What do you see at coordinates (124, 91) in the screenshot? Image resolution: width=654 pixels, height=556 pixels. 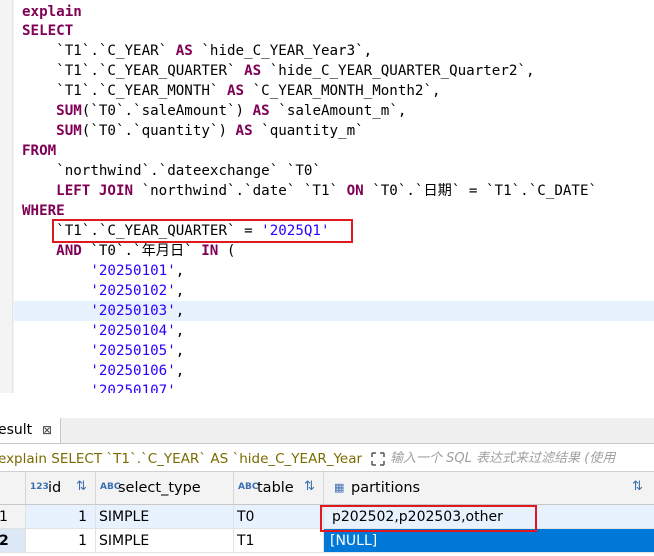 I see `sql-text: `T1`.`C_YEAR_MONTH`` at bounding box center [124, 91].